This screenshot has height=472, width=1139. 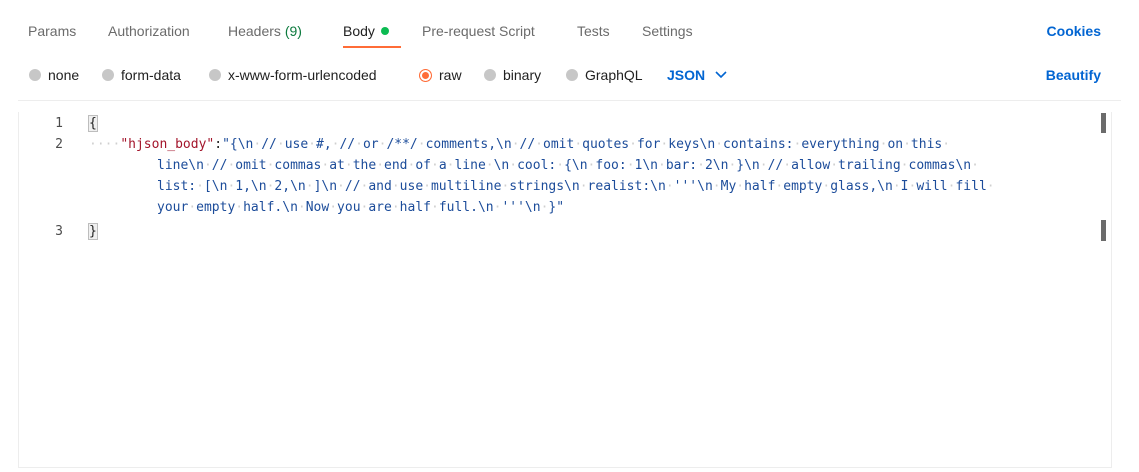 What do you see at coordinates (167, 144) in the screenshot?
I see `json-key: "hjson_body"` at bounding box center [167, 144].